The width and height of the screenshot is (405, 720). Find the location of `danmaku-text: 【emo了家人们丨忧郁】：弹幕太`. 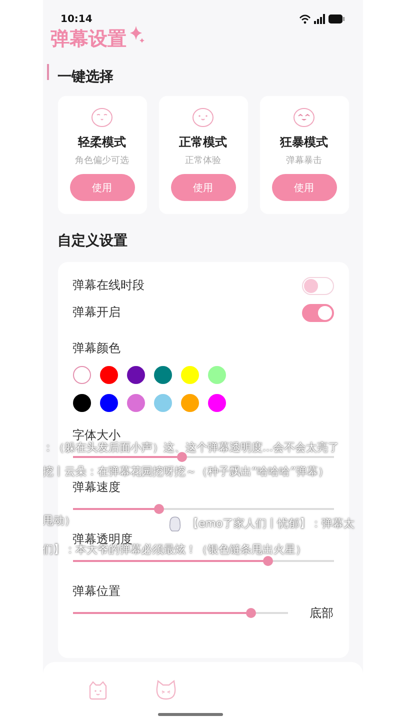

danmaku-text: 【emo了家人们丨忧郁】：弹幕太 is located at coordinates (271, 524).